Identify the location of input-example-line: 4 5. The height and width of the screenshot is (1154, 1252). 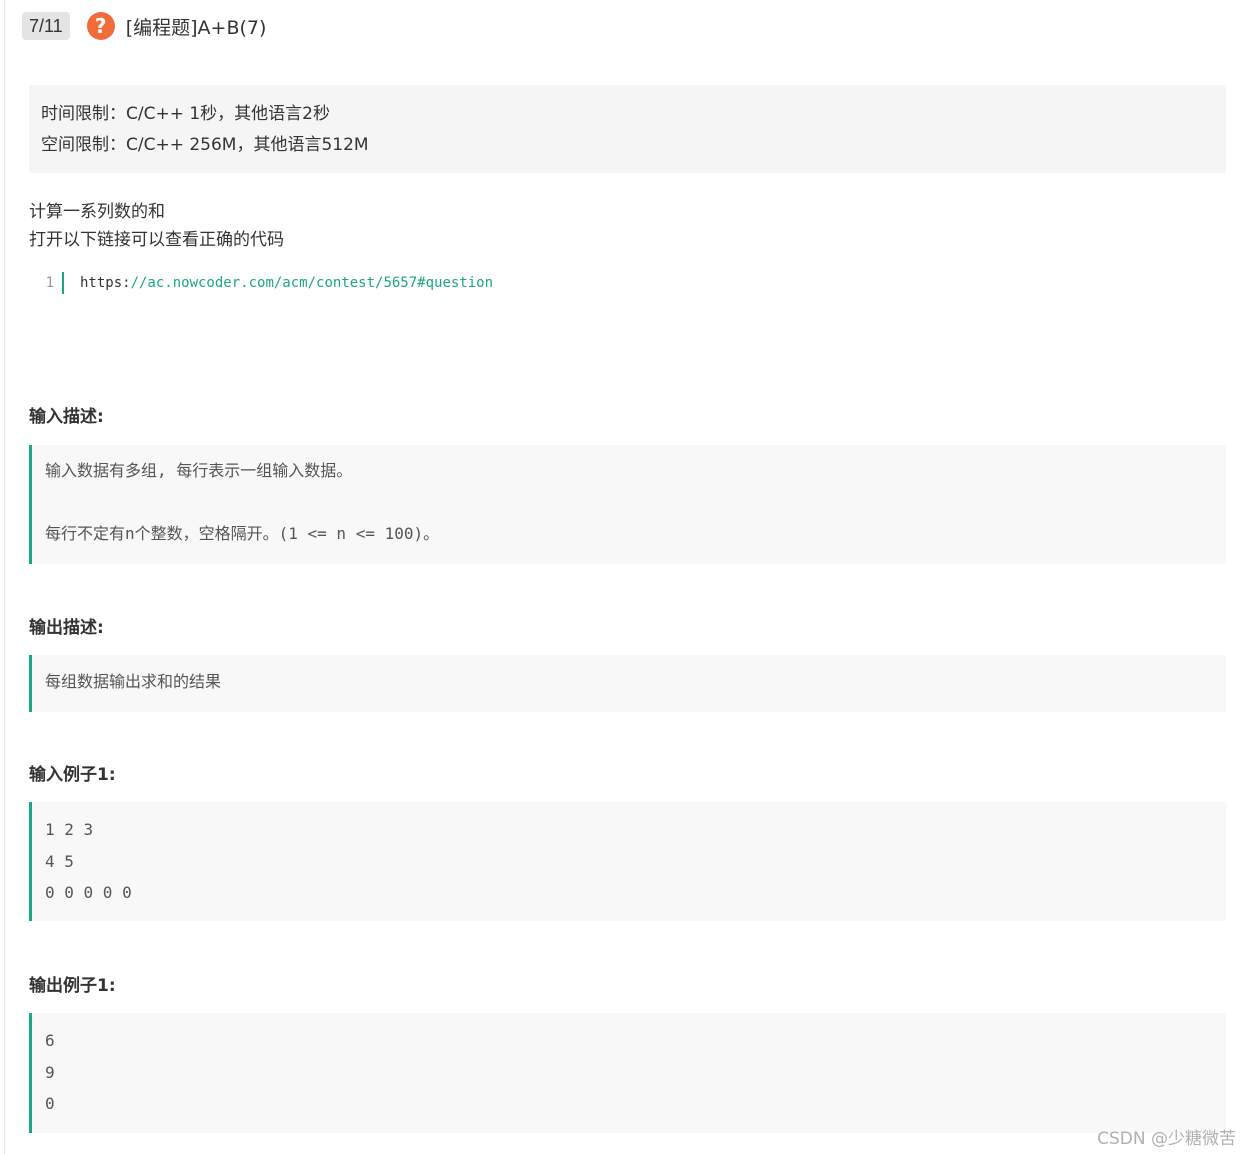
(59, 861).